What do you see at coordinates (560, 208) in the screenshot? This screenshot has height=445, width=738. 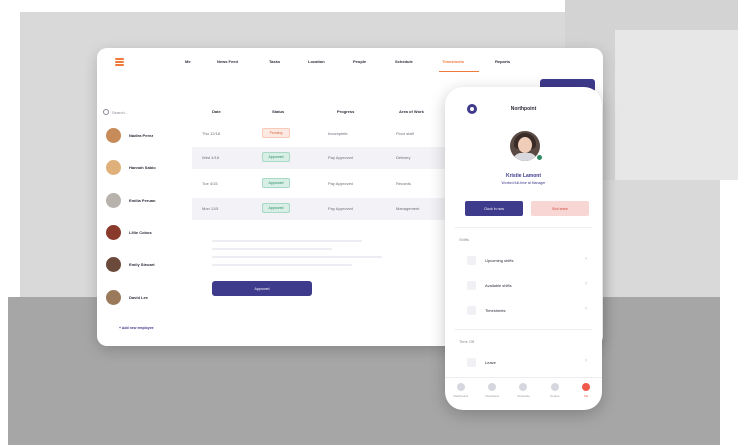 I see `sick-leave-button: Sick leave` at bounding box center [560, 208].